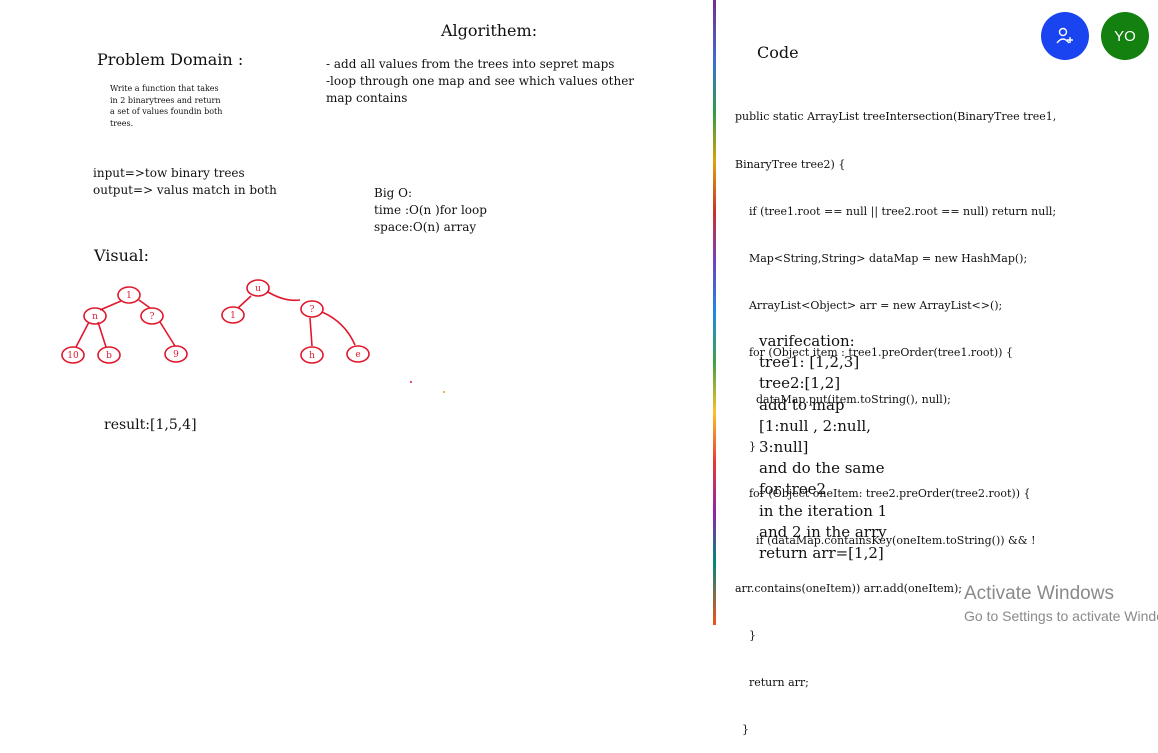 The image size is (1158, 753). I want to click on code-heading: Code, so click(778, 52).